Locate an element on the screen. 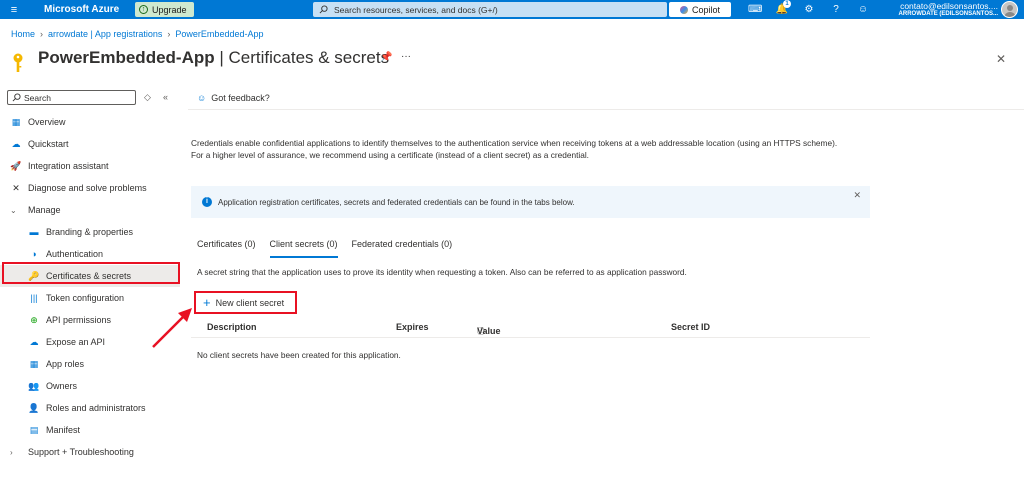 The image size is (1024, 501). help-icon: ? is located at coordinates (836, 9).